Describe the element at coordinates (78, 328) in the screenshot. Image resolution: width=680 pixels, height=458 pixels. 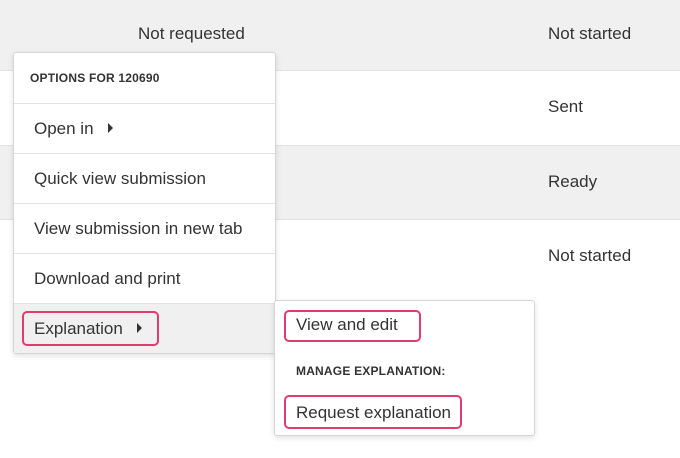
I see `menu-item-label: Explanation` at that location.